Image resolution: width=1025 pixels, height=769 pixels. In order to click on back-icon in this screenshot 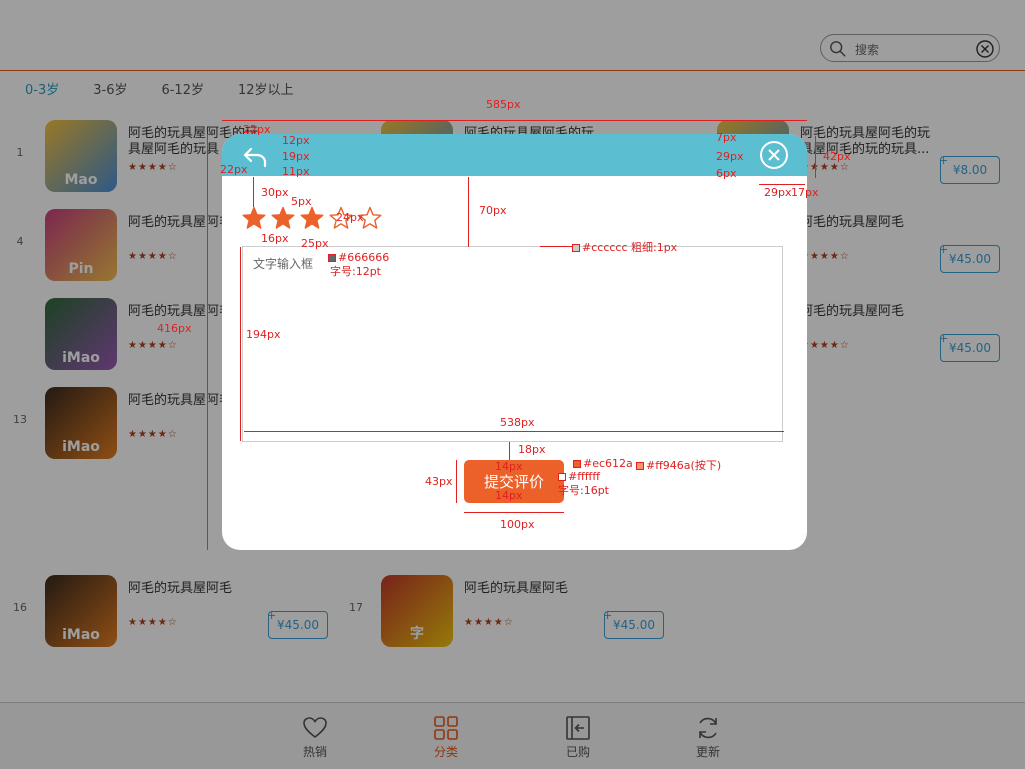, I will do `click(255, 157)`.